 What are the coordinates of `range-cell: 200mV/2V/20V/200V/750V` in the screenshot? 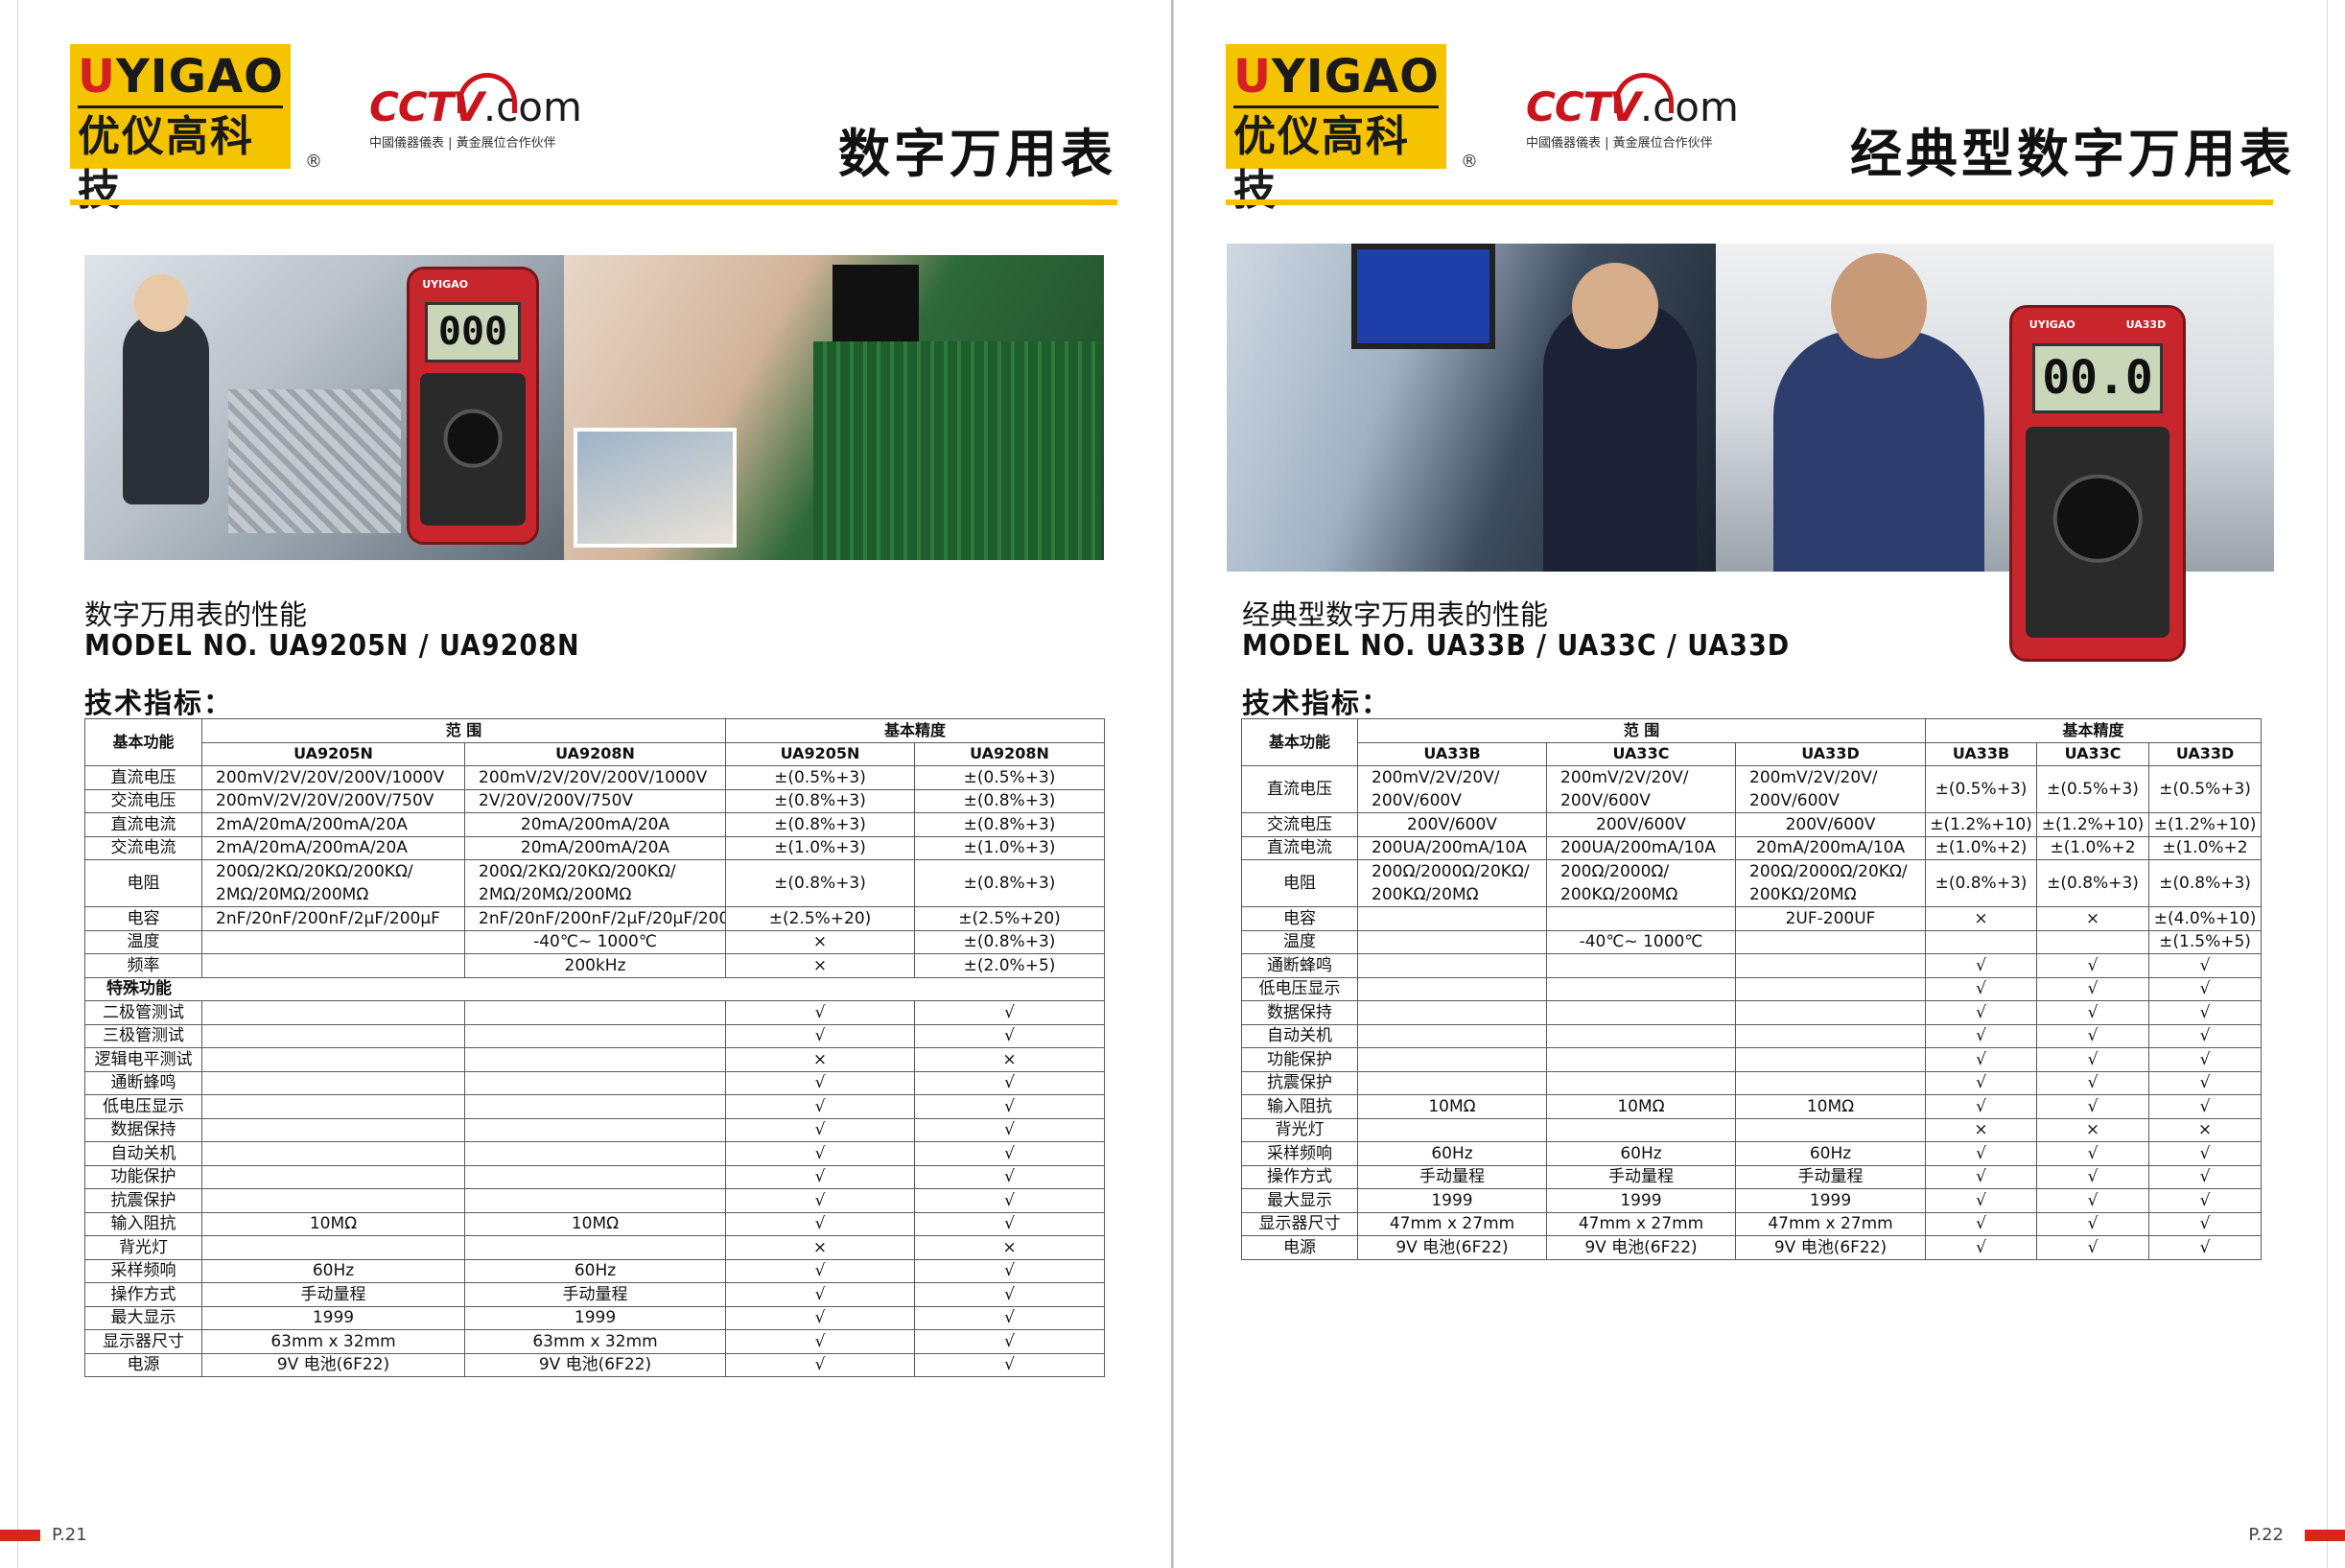 It's located at (333, 800).